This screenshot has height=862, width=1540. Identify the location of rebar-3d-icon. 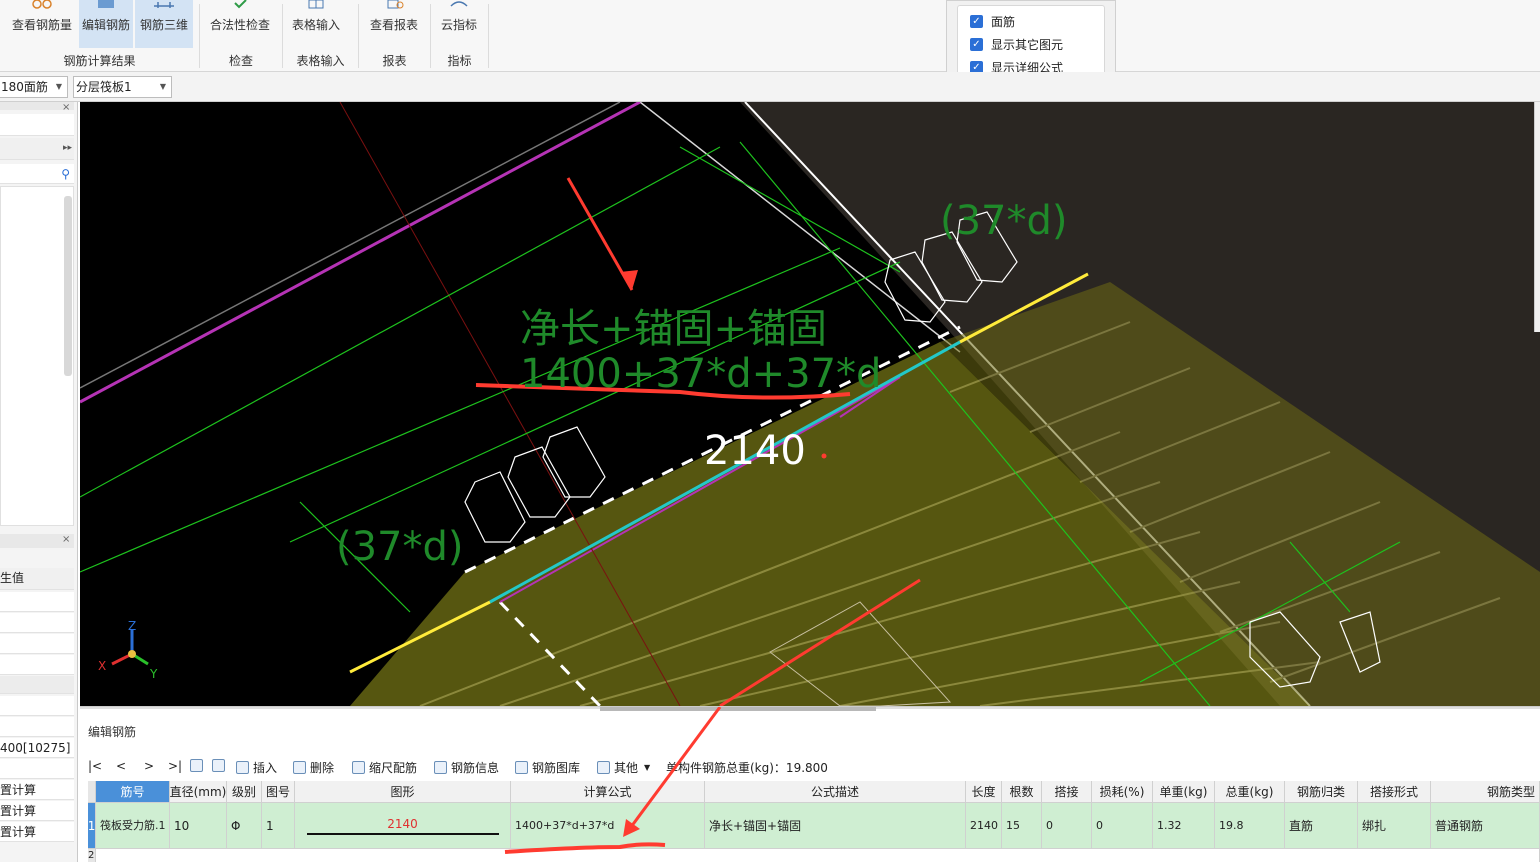
(164, 5).